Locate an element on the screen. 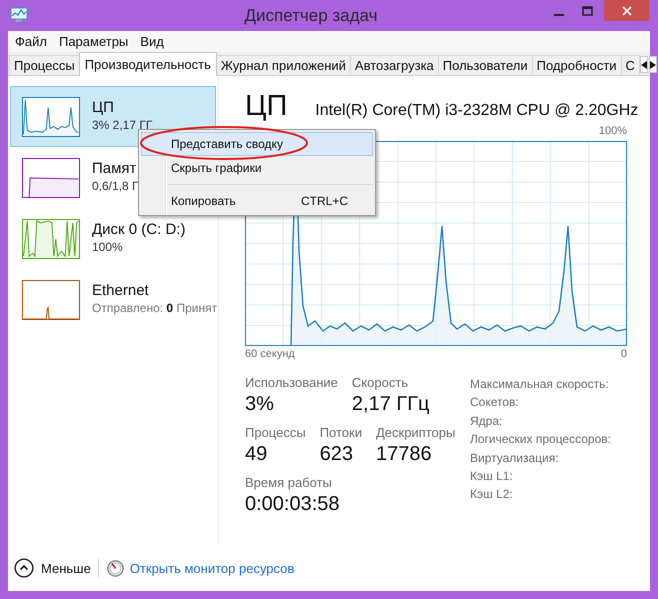  spec-label: Виртуализация: is located at coordinates (515, 458).